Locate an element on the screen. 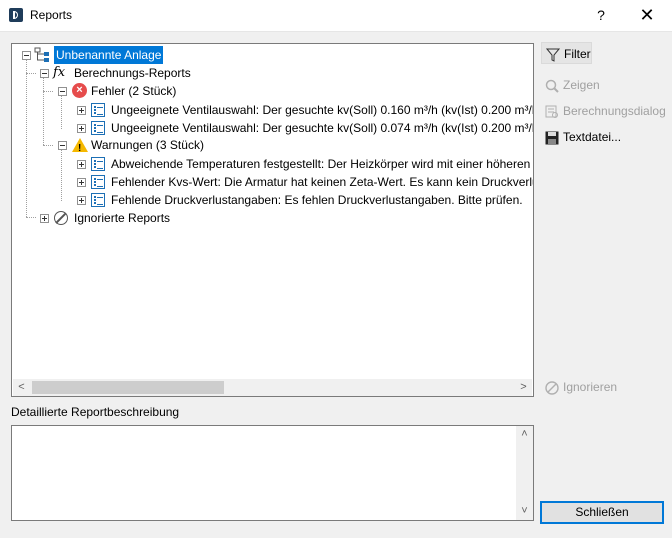  window-title: Reports is located at coordinates (51, 15).